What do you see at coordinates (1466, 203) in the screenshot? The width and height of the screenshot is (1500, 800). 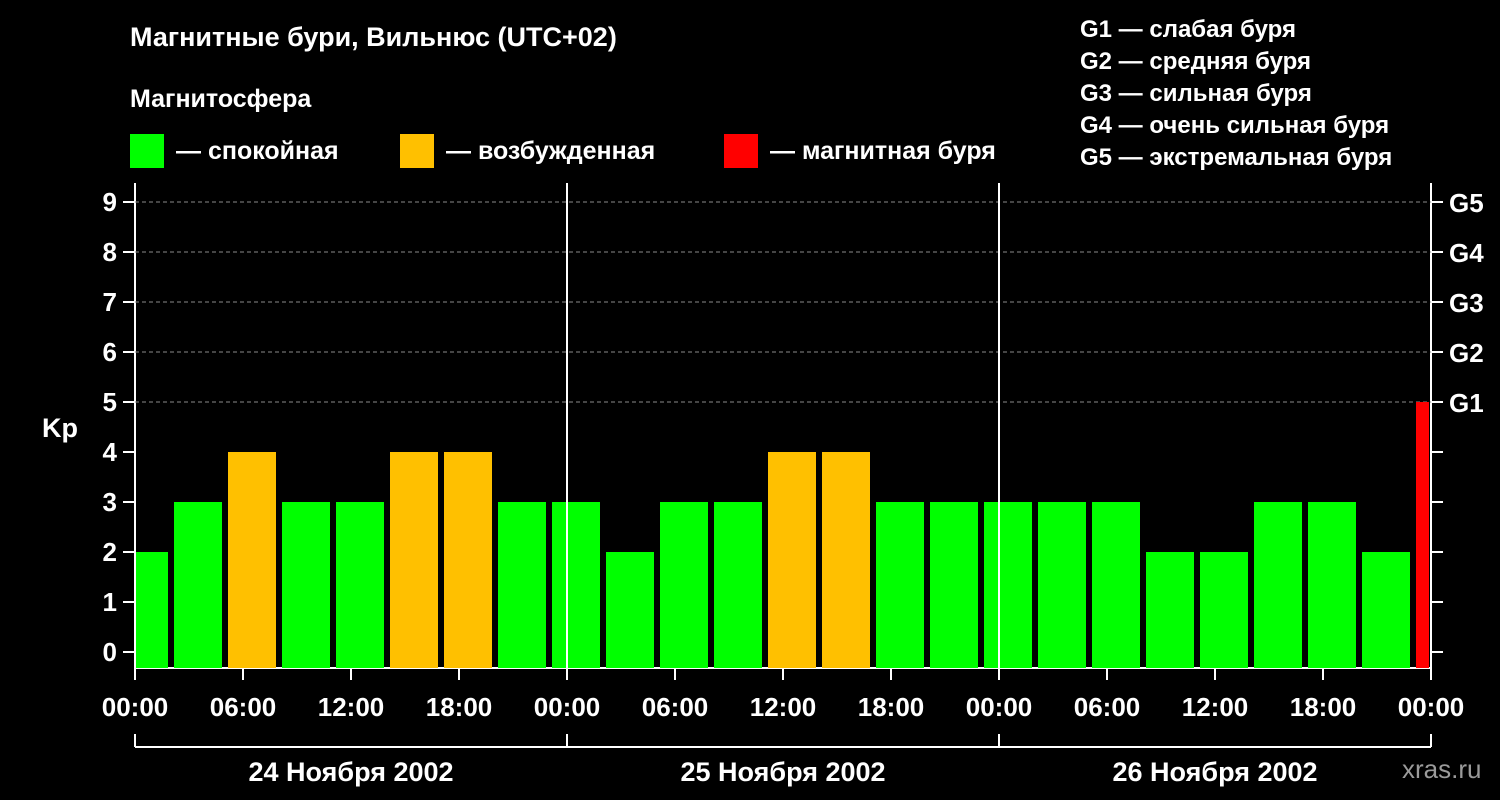 I see `g-level-label: G5` at bounding box center [1466, 203].